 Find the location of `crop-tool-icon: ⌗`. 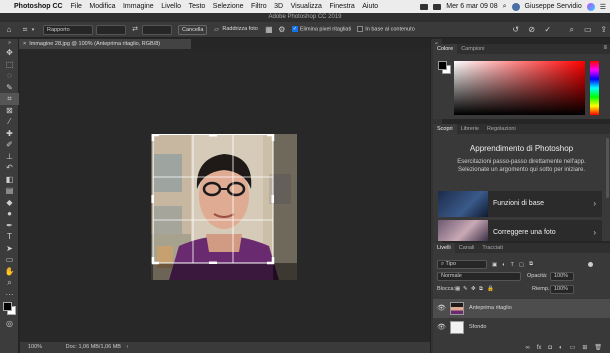

crop-tool-icon: ⌗ is located at coordinates (9, 99).